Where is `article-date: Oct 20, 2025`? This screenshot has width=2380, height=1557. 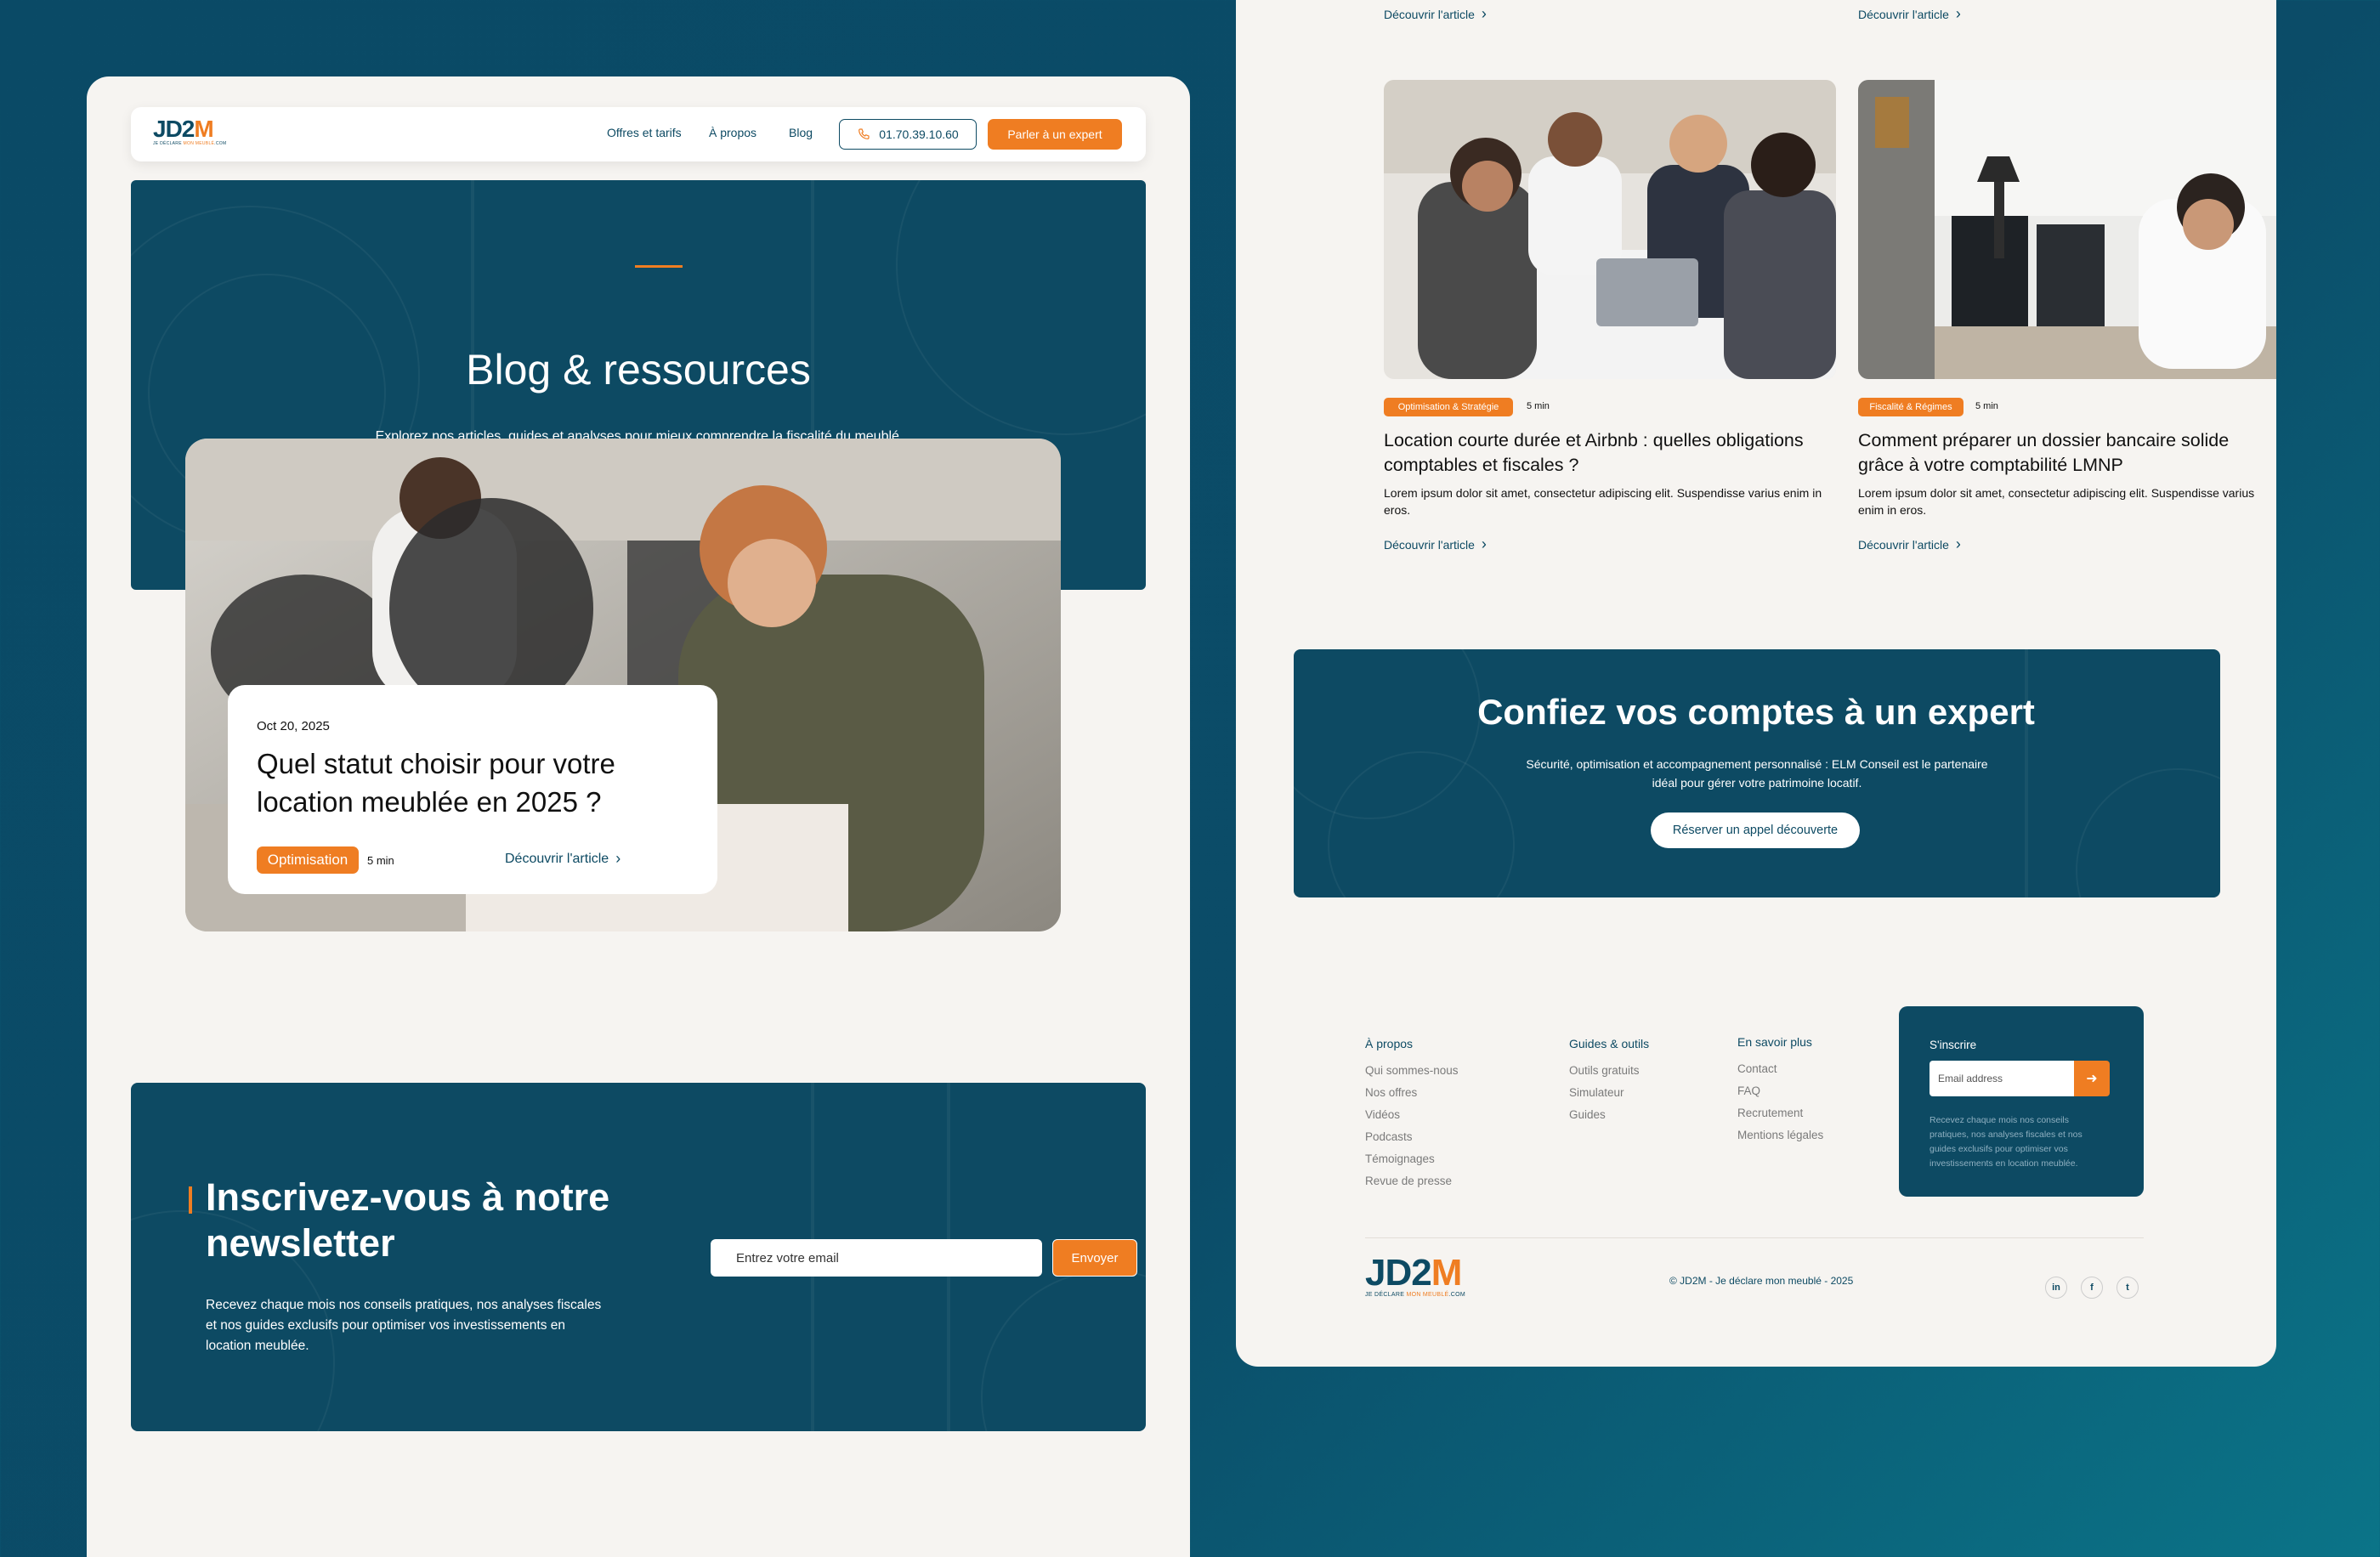
article-date: Oct 20, 2025 is located at coordinates (293, 726).